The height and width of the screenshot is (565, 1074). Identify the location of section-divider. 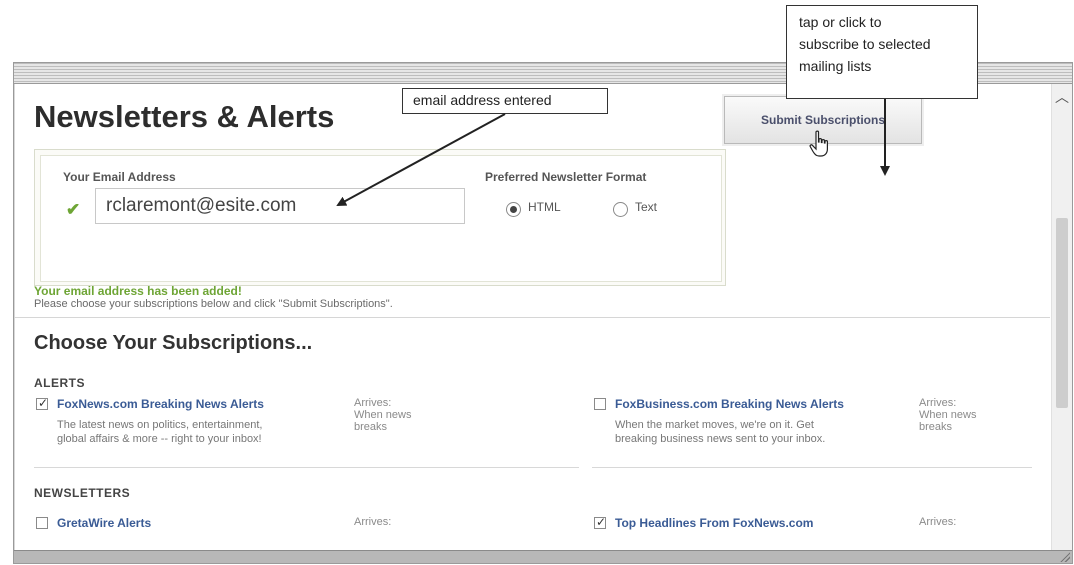
(532, 317).